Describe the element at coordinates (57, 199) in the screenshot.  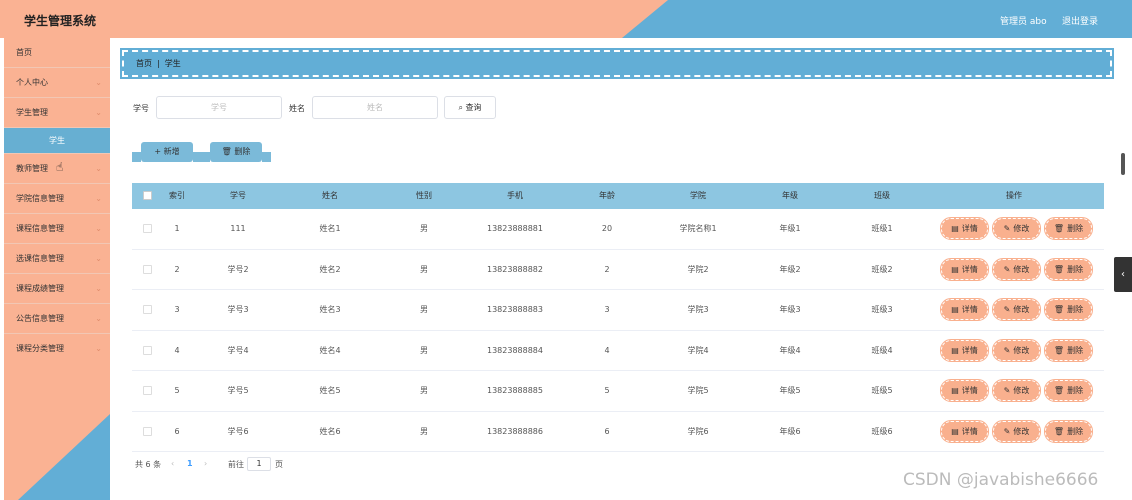
I see `sidebar-item-college-mgmt: 学院信息管理 ⌄` at that location.